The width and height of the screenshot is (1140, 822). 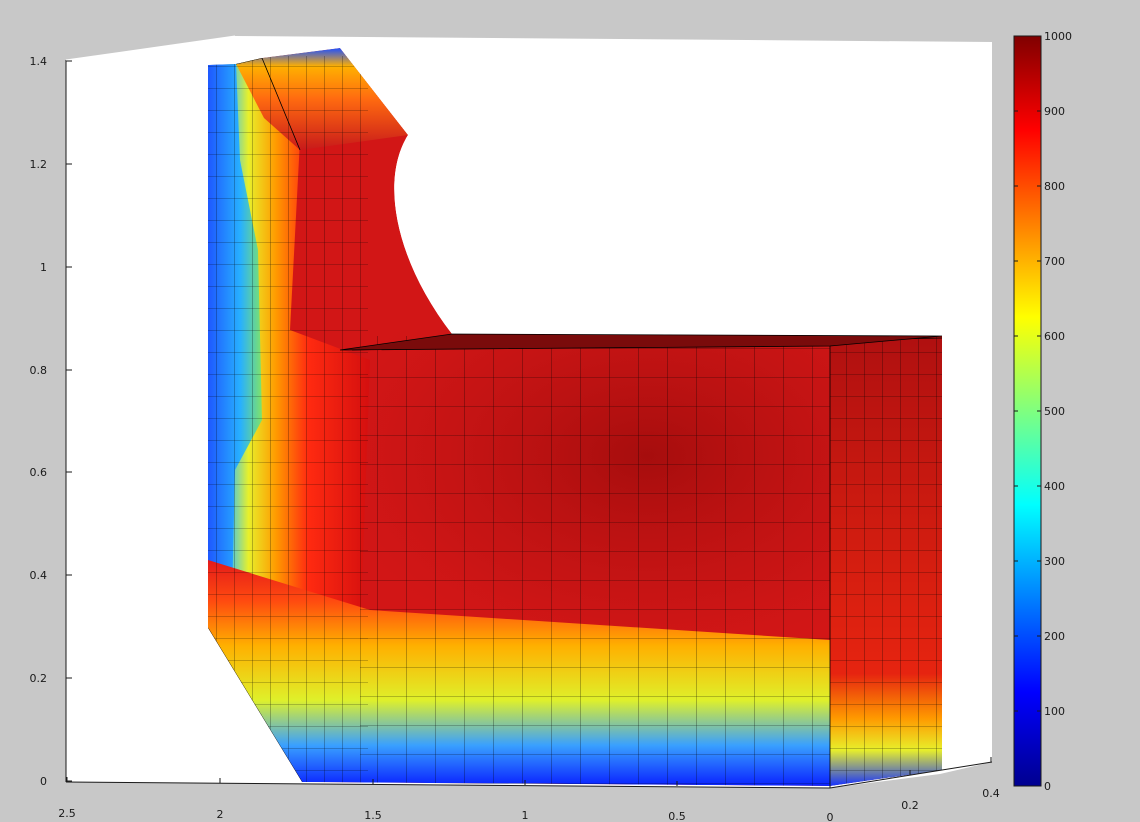 I want to click on x-tick-label: 2.5, so click(x=67, y=813).